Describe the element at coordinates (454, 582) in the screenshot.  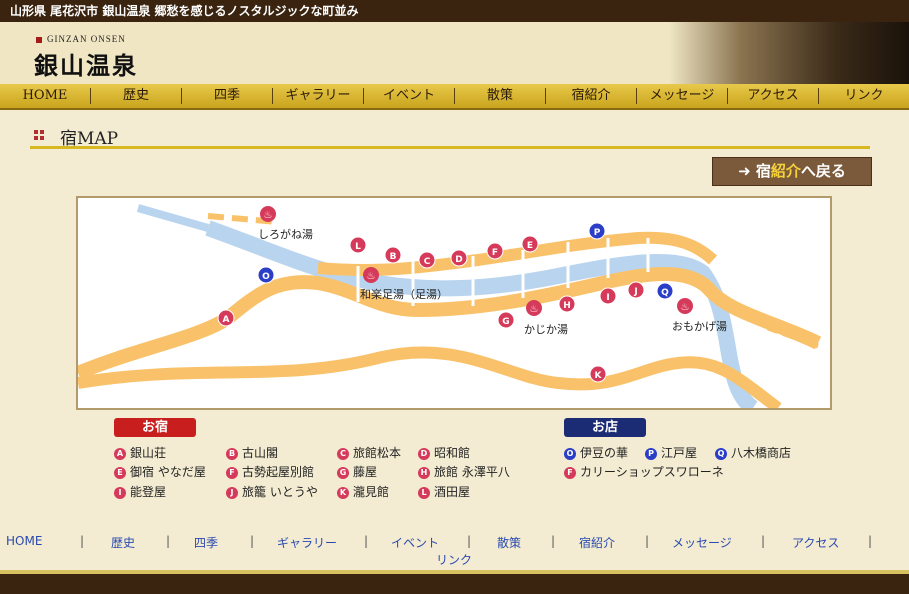
I see `bottom-bar` at that location.